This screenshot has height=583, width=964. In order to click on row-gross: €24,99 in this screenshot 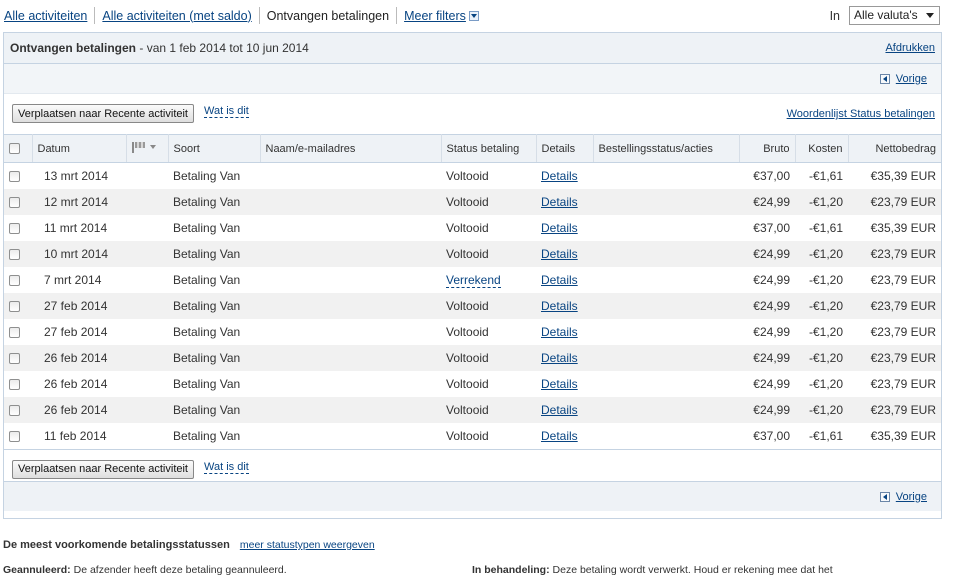, I will do `click(771, 383)`.